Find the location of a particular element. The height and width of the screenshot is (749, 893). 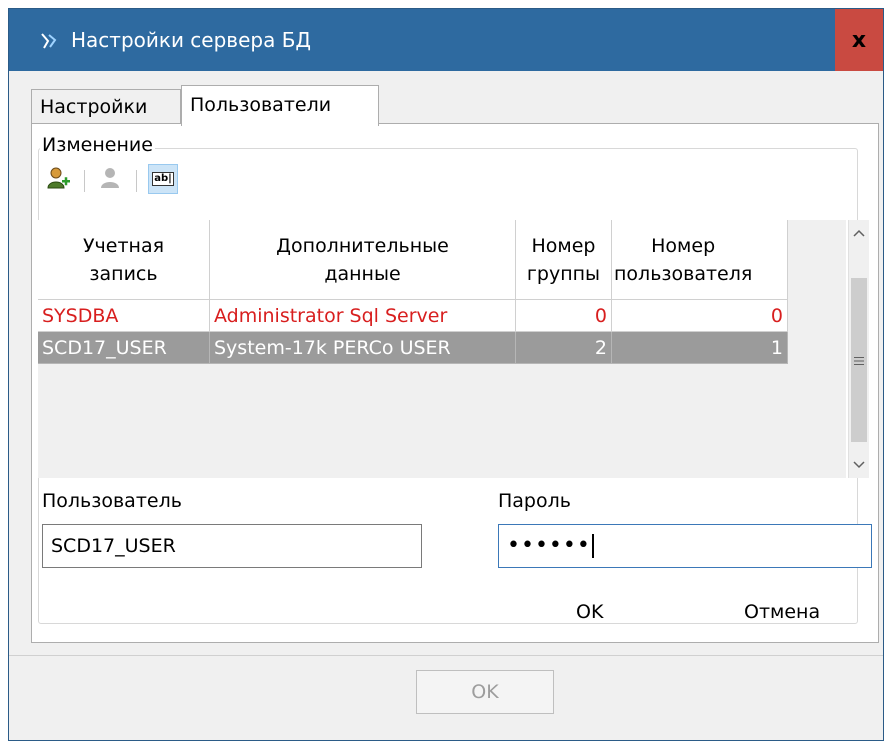

cell-group: 0 is located at coordinates (564, 316).